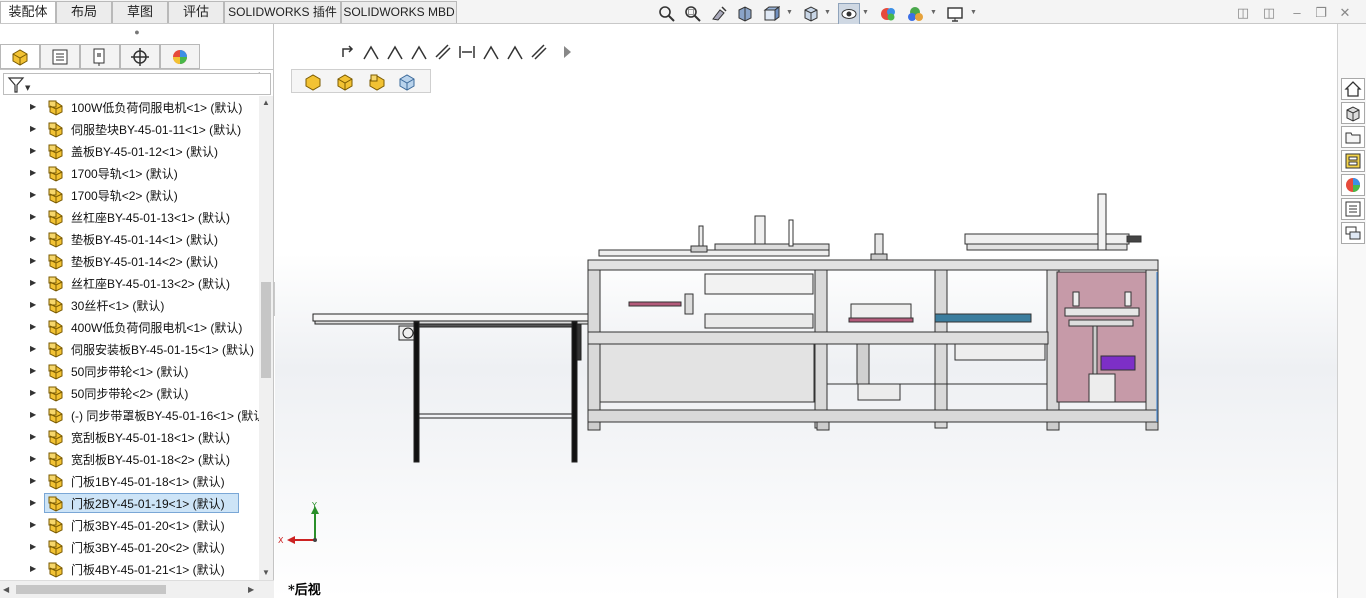  I want to click on view-orientation-icon, so click(771, 14).